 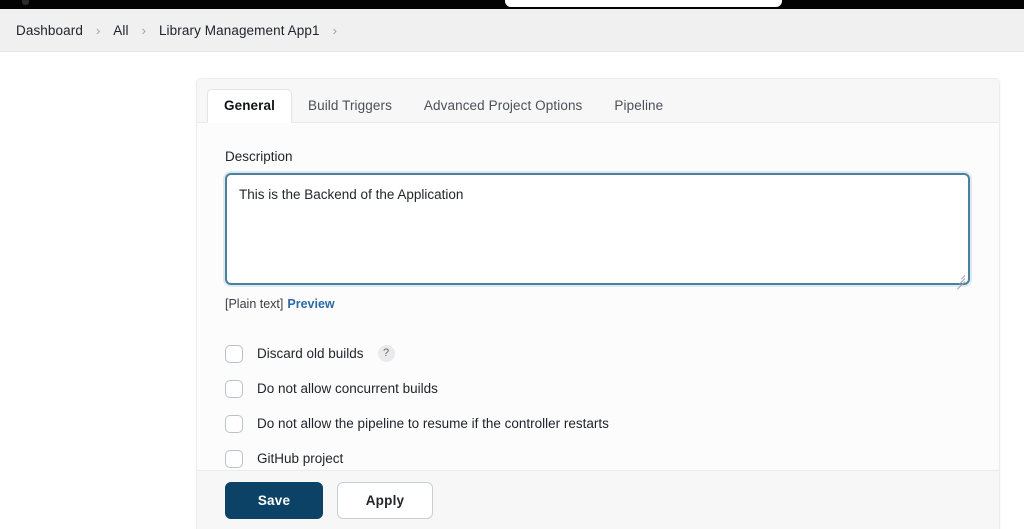 What do you see at coordinates (310, 304) in the screenshot?
I see `preview-link: Preview` at bounding box center [310, 304].